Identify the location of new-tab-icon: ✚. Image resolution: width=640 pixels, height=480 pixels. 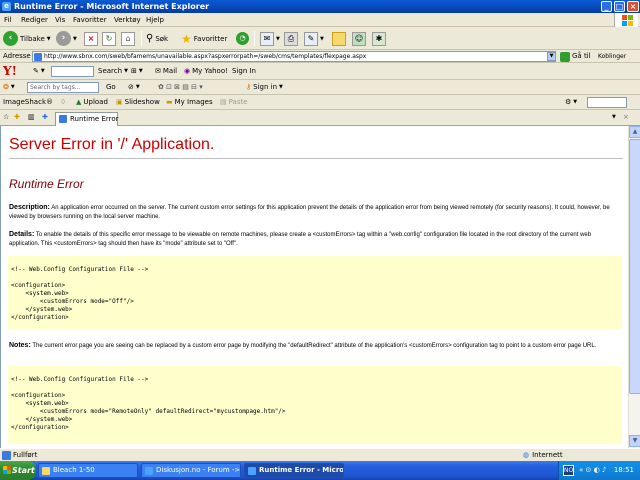
(45, 117).